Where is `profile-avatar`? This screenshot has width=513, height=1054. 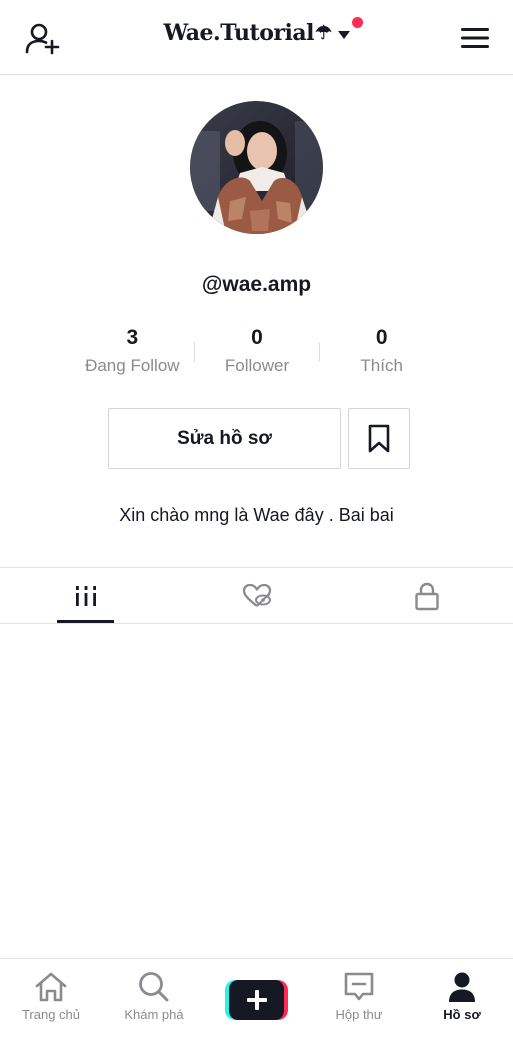
profile-avatar is located at coordinates (256, 167).